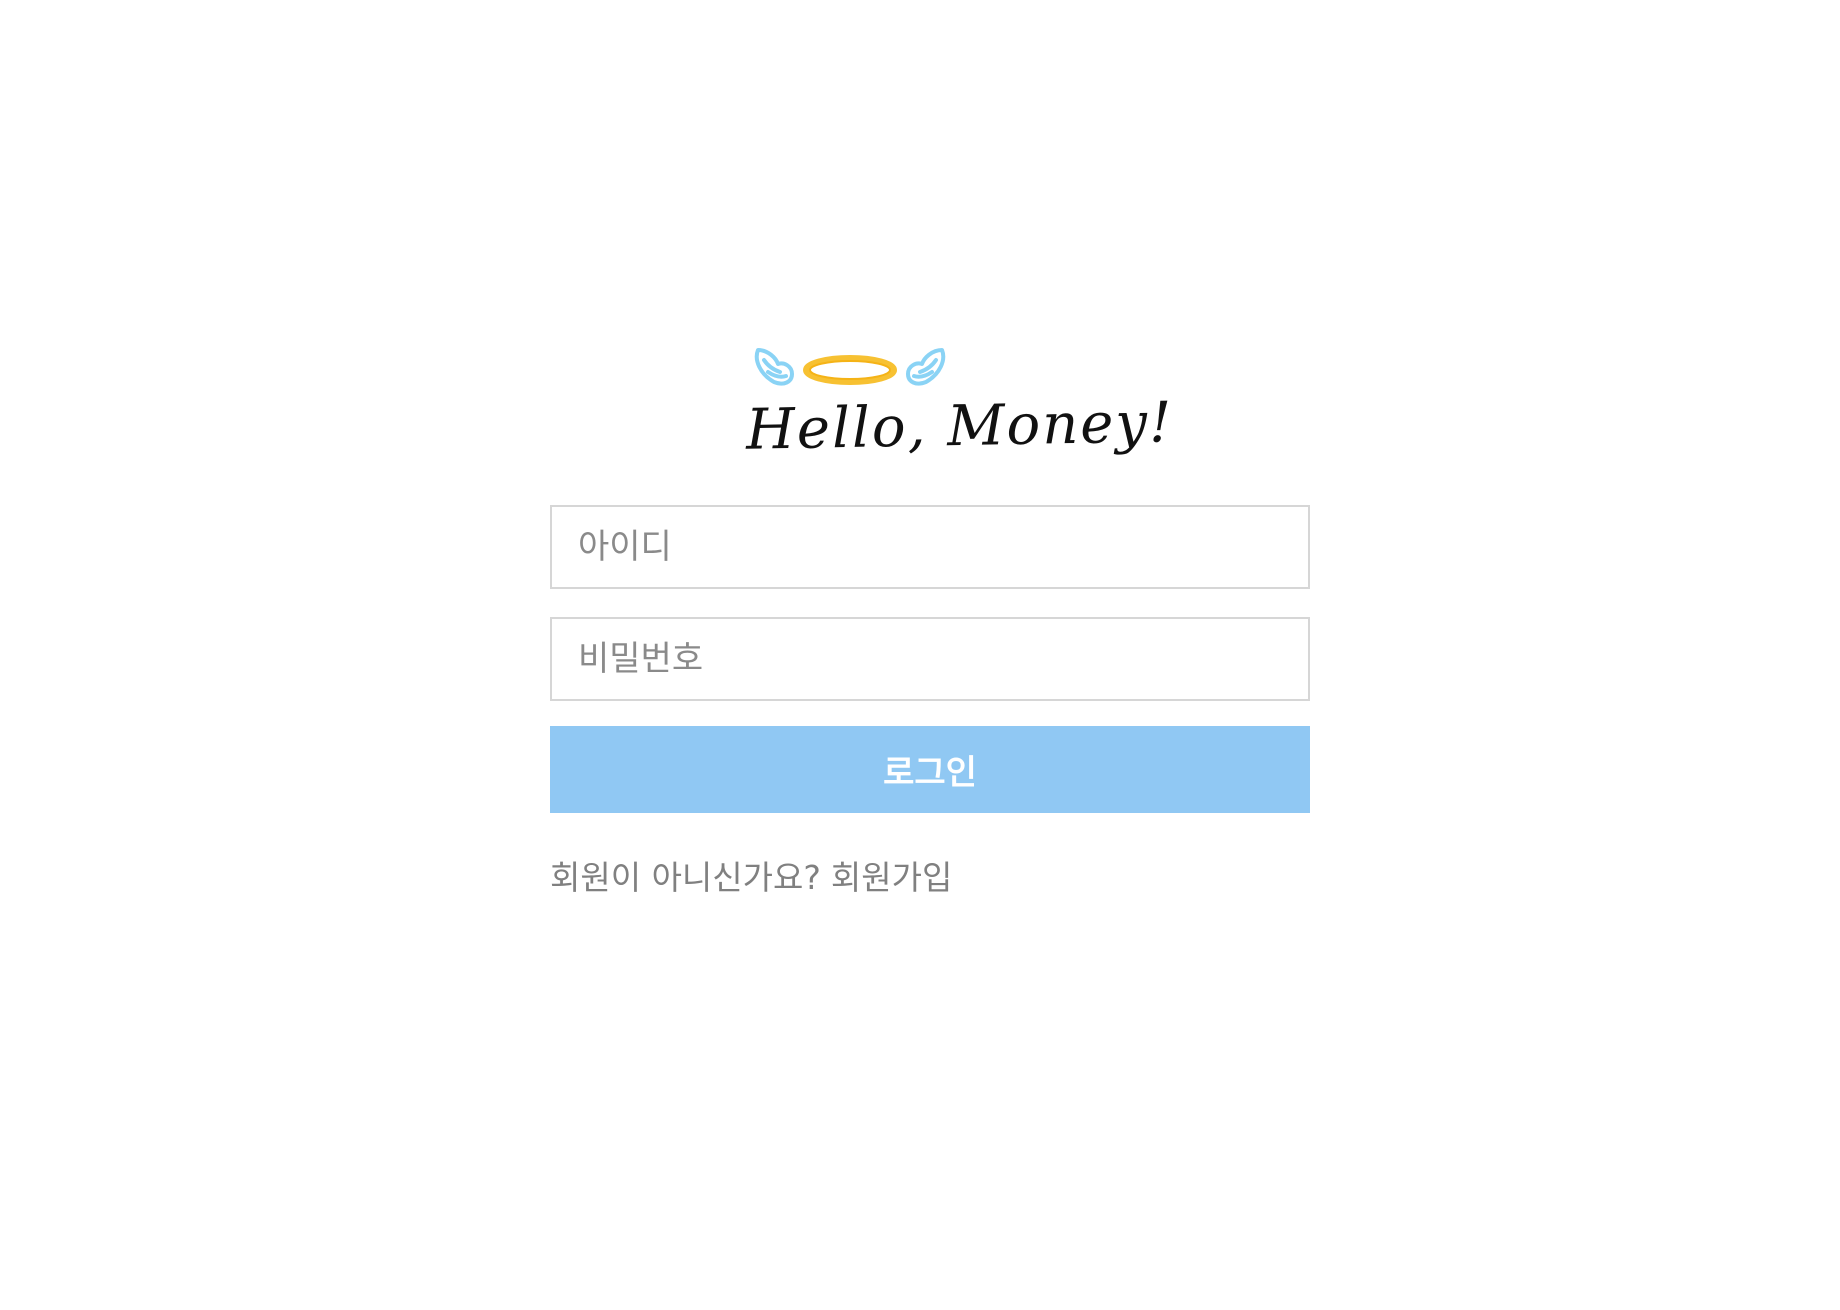 The width and height of the screenshot is (1840, 1310). I want to click on logo: Hello, Money!, so click(930, 405).